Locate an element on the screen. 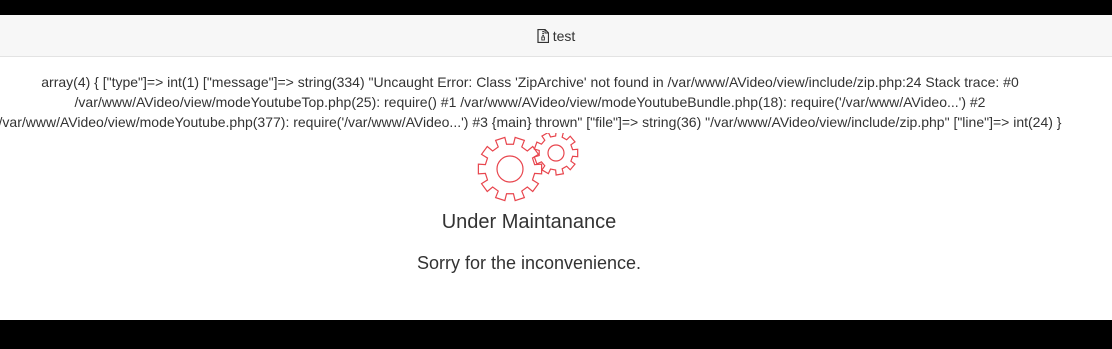  gears-icon is located at coordinates (528, 167).